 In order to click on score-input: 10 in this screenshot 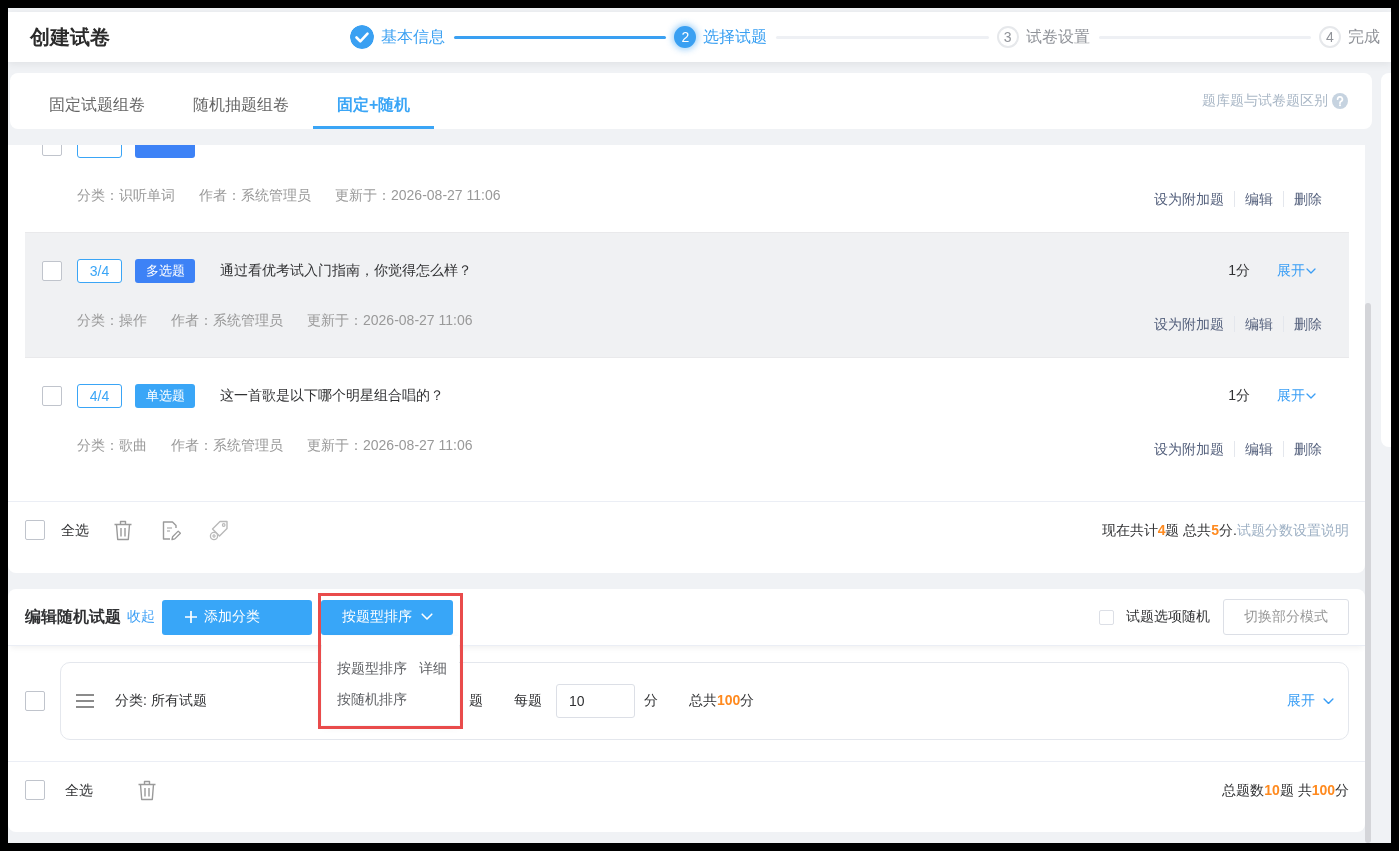, I will do `click(595, 701)`.